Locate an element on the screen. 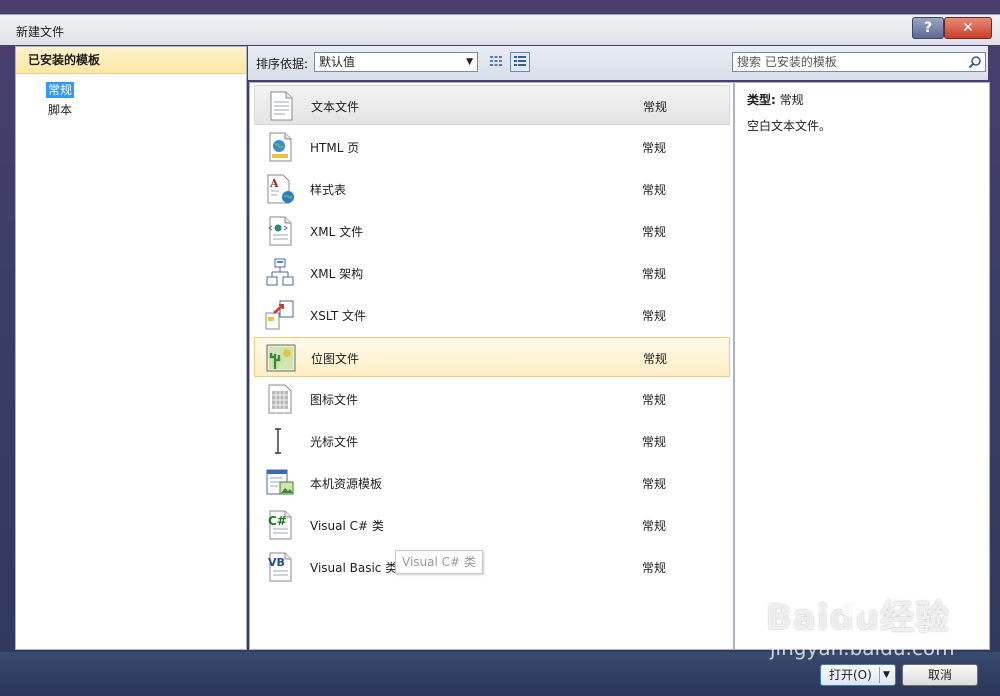  template-name: 文本文件 is located at coordinates (335, 107).